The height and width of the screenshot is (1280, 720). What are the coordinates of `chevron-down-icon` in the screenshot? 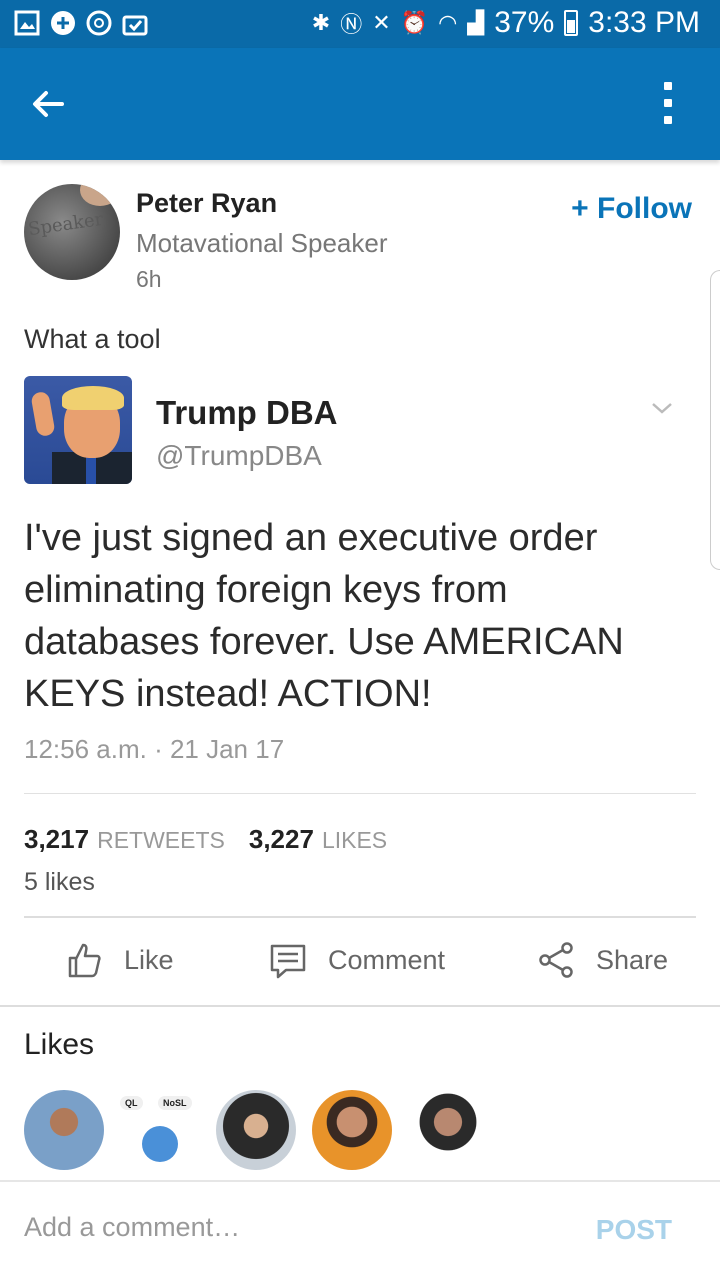 It's located at (662, 408).